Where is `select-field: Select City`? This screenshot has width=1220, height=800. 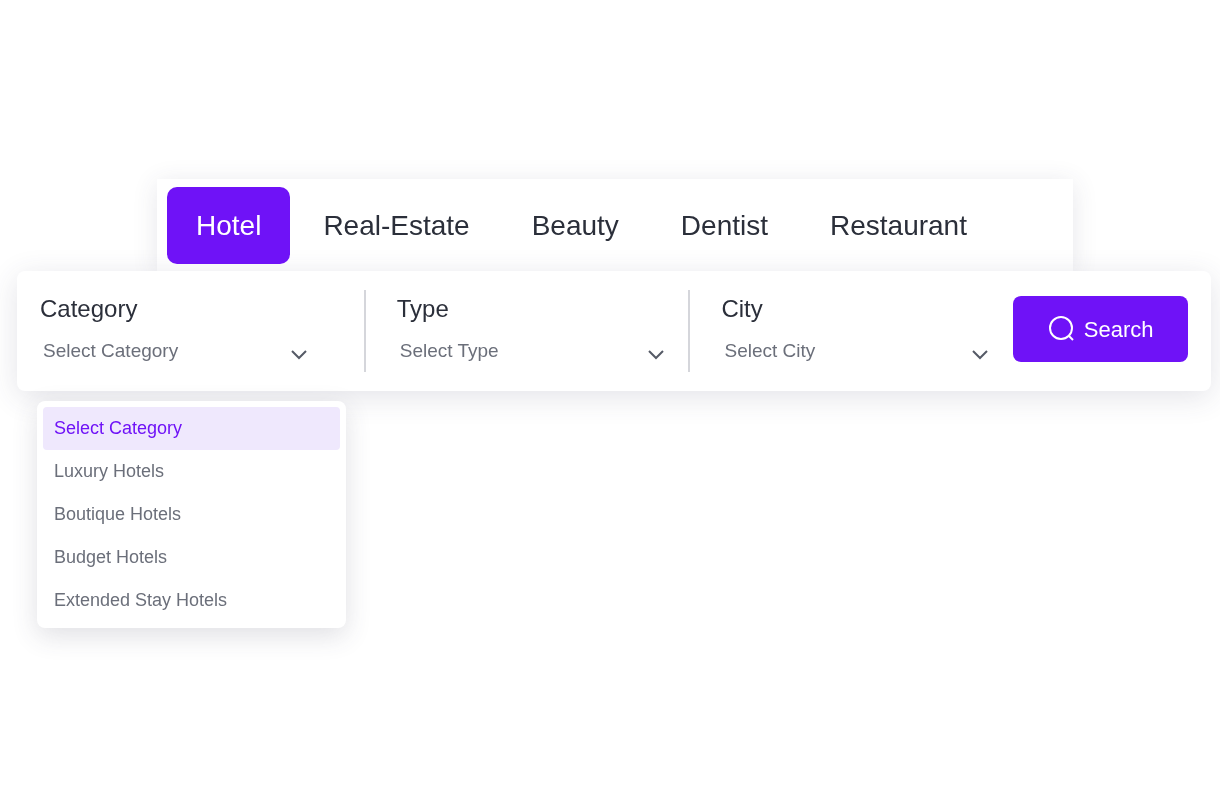
select-field: Select City is located at coordinates (856, 351).